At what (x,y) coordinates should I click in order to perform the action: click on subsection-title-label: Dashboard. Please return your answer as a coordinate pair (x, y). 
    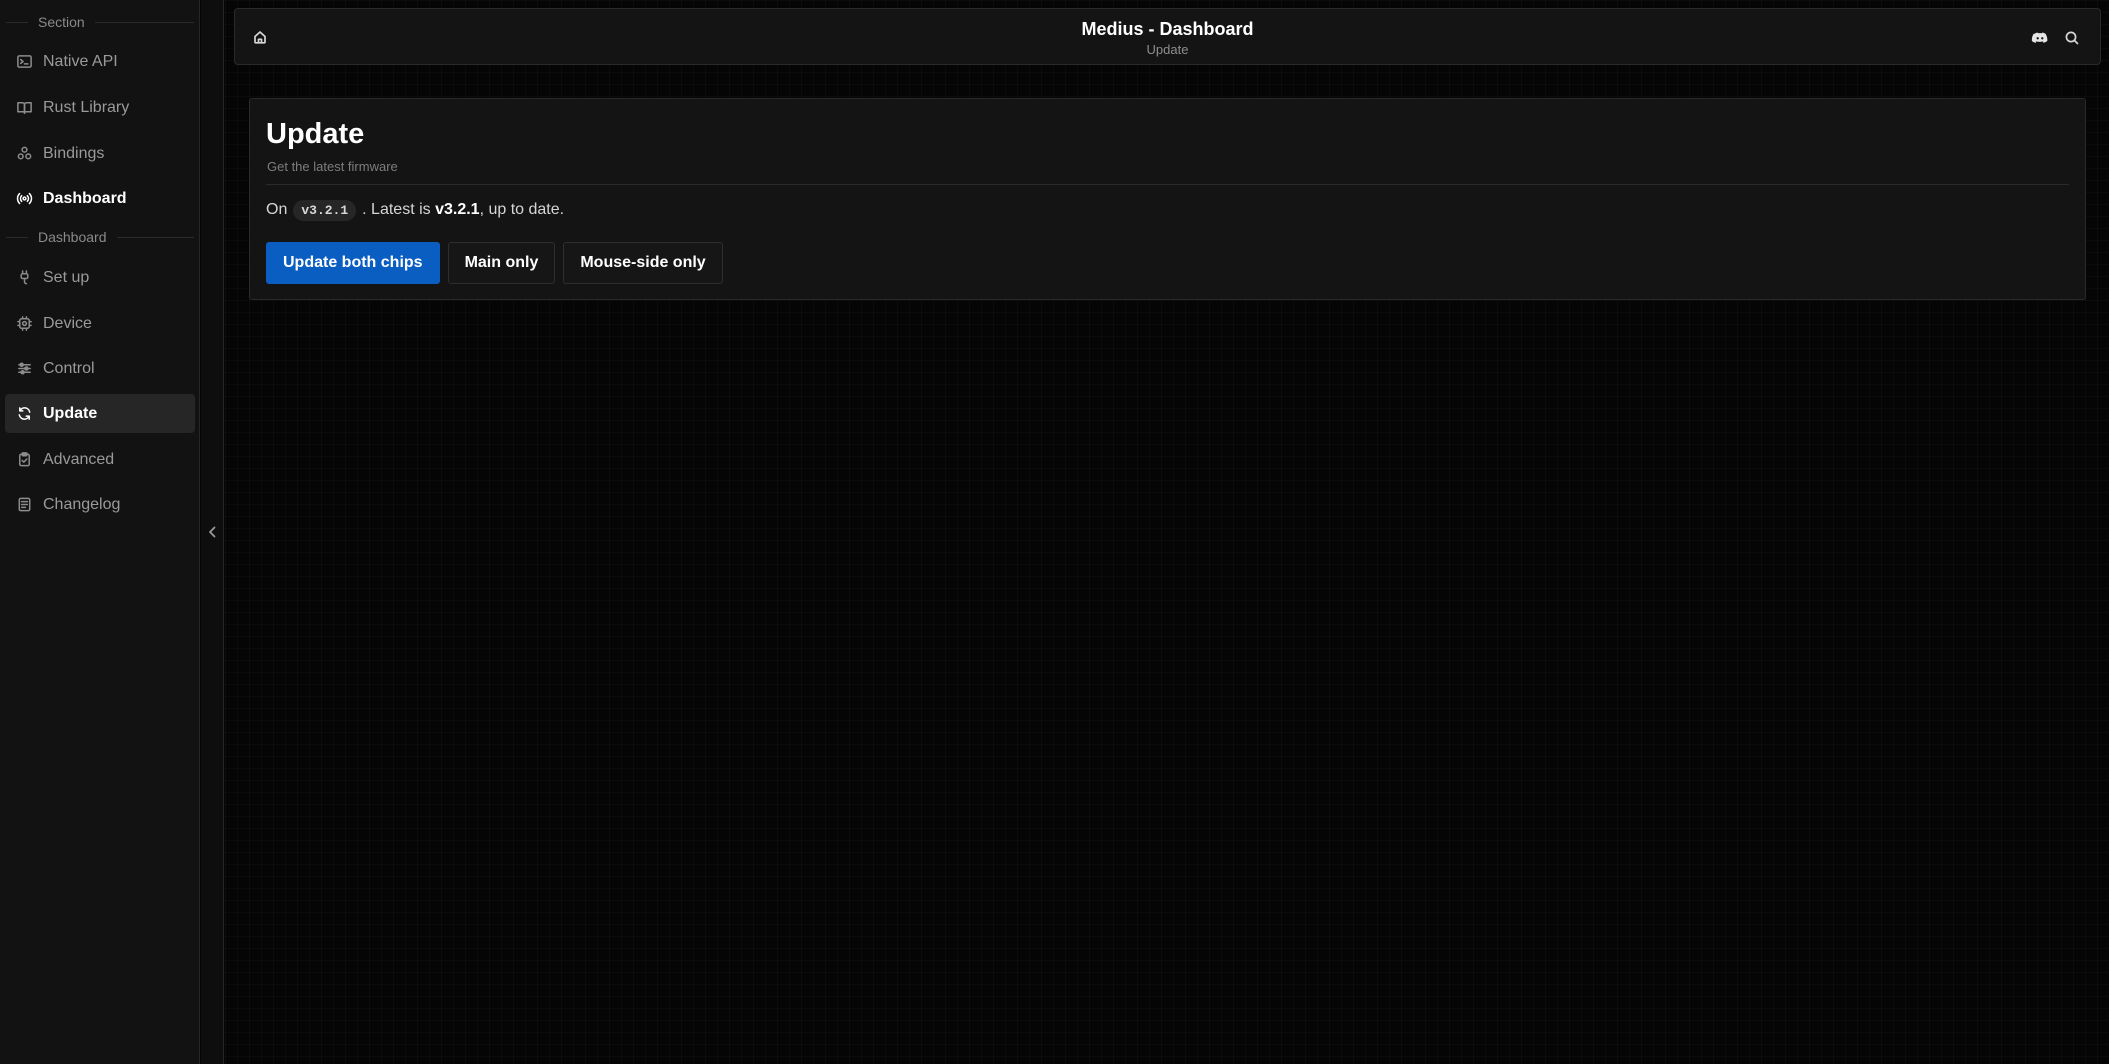
    Looking at the image, I should click on (72, 237).